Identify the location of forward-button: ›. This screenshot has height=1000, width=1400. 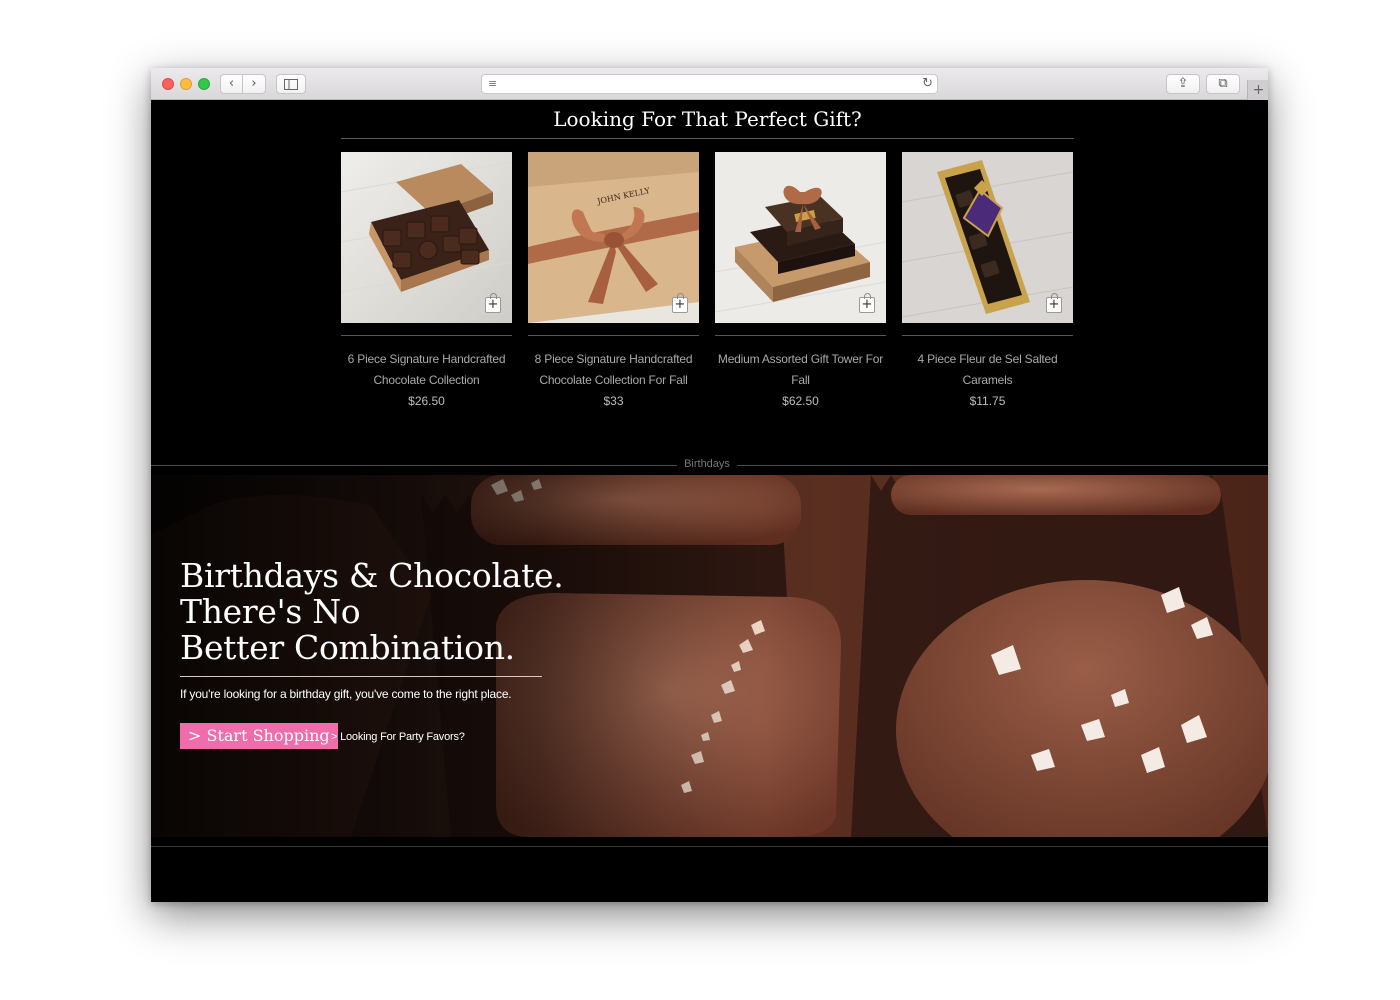
(254, 84).